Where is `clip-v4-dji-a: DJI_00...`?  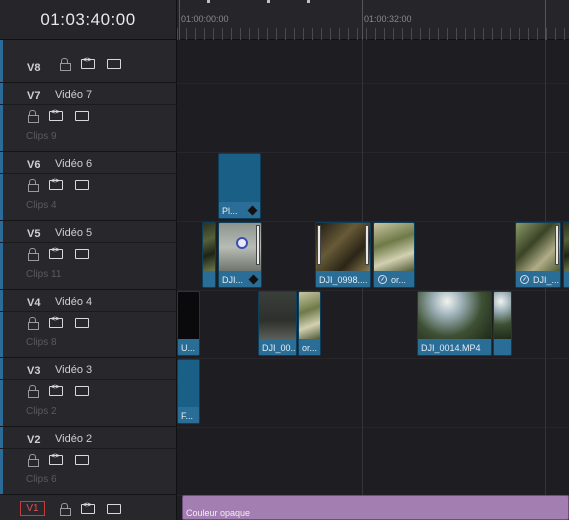
clip-v4-dji-a: DJI_00... is located at coordinates (277, 323).